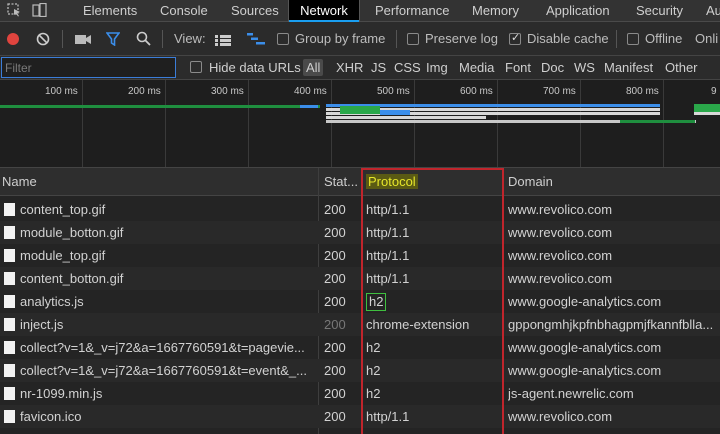  Describe the element at coordinates (13, 40) in the screenshot. I see `record-icon` at that location.